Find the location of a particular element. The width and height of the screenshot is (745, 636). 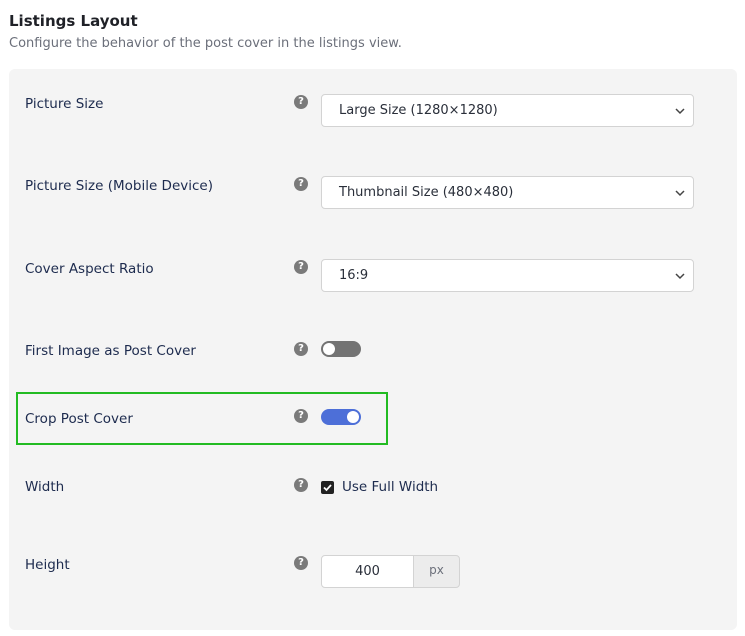

use-full-width-label: Use Full Width is located at coordinates (390, 487).